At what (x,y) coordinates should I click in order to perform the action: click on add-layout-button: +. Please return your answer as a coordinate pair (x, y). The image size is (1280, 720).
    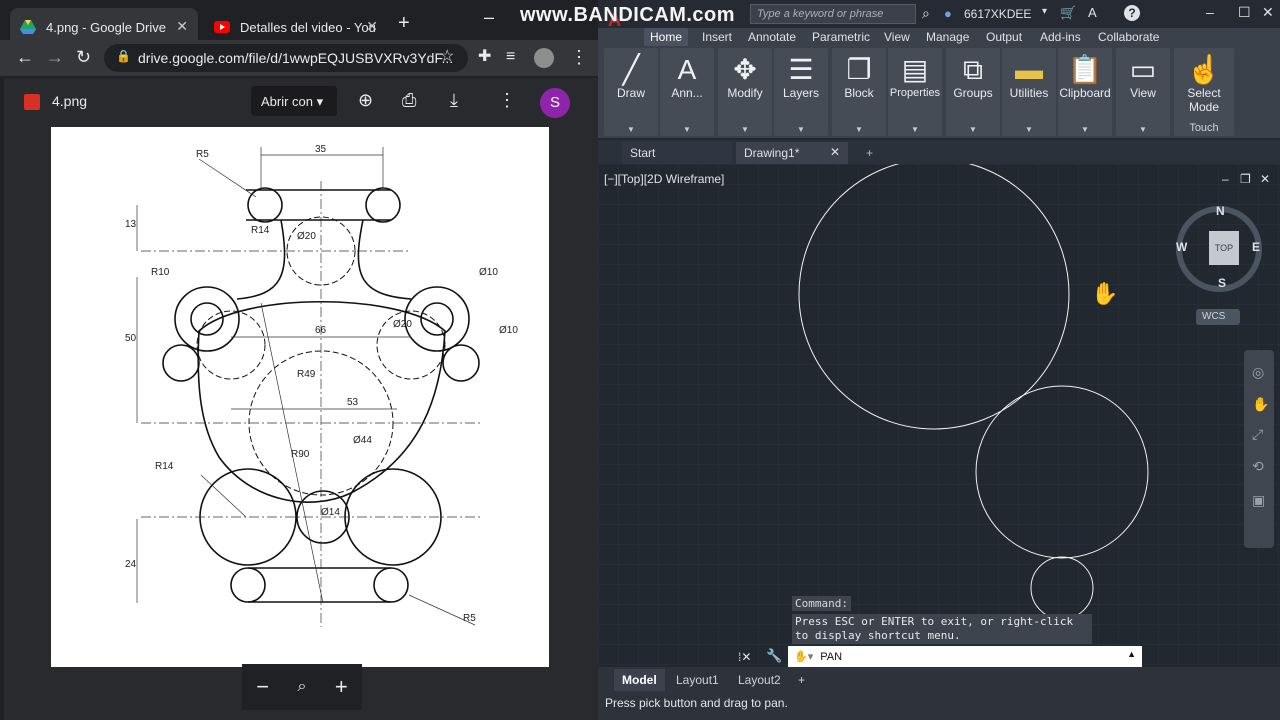
    Looking at the image, I should click on (801, 680).